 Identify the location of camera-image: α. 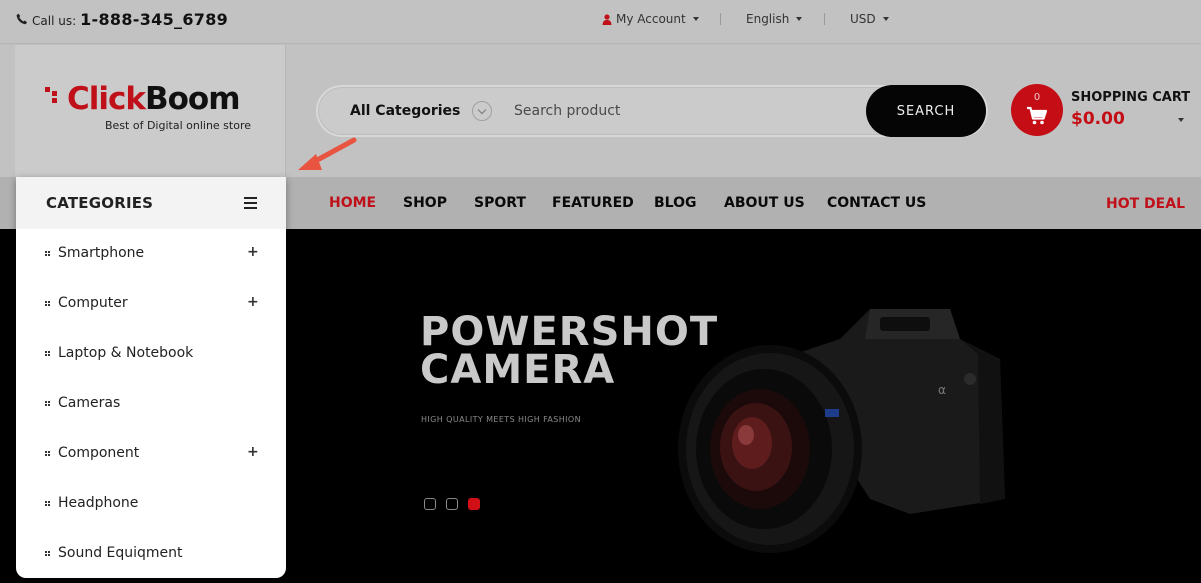
(841, 431).